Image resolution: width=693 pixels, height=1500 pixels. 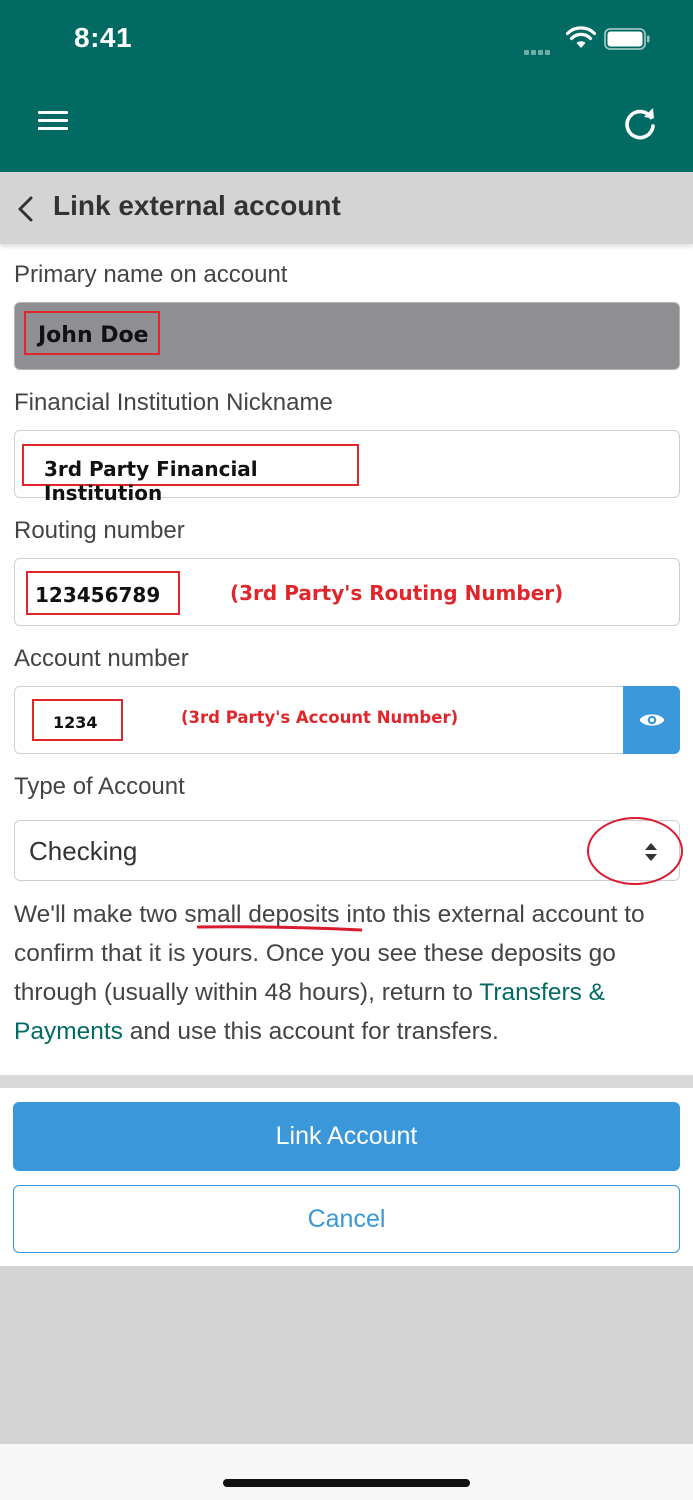 I want to click on eye-icon, so click(x=652, y=720).